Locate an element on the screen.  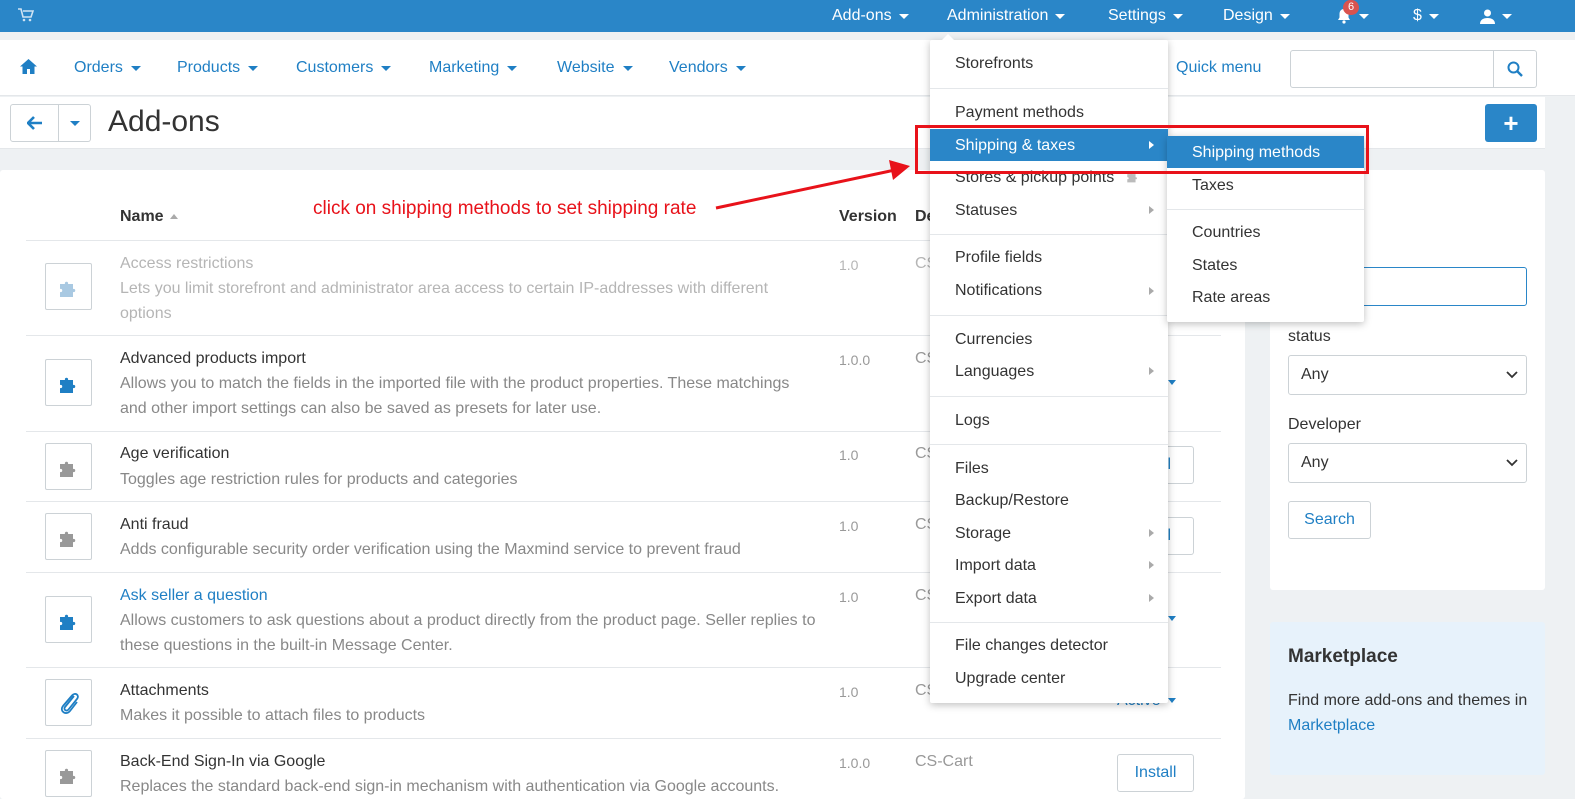
annotation-arrow is located at coordinates (812, 185).